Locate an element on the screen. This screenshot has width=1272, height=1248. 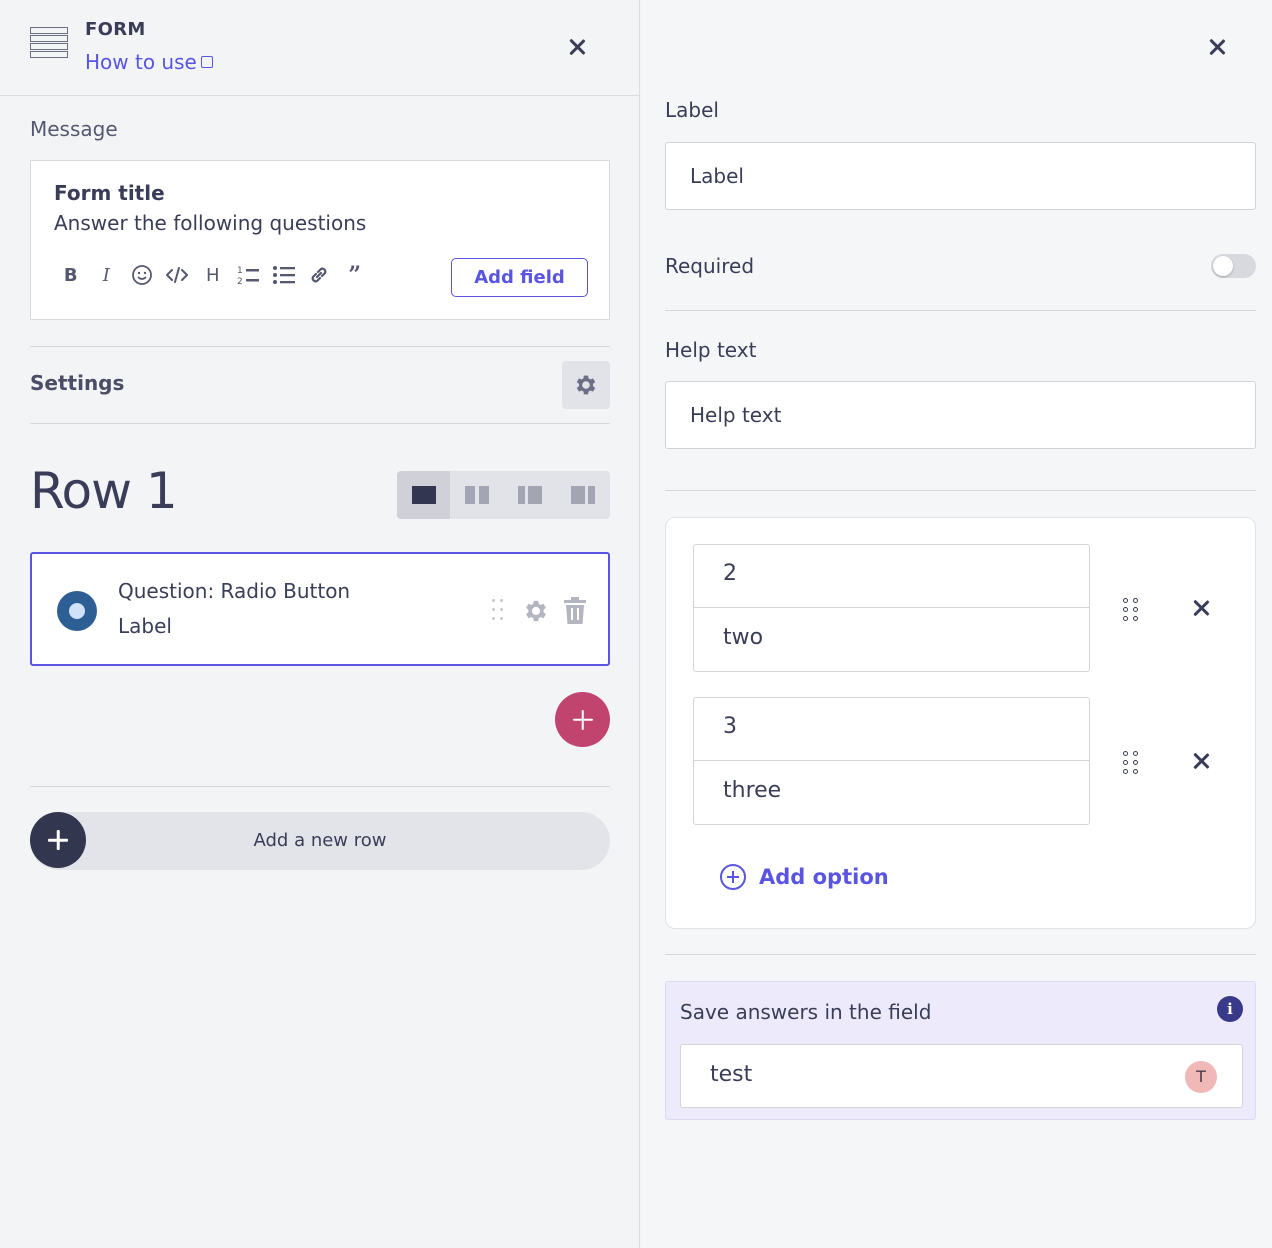
two-columns-icon is located at coordinates (476, 495).